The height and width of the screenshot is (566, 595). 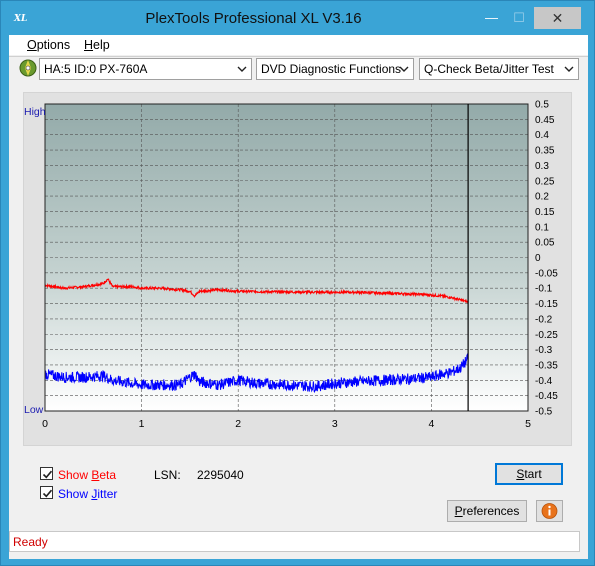 What do you see at coordinates (545, 243) in the screenshot?
I see `y-tick-label: 0.05` at bounding box center [545, 243].